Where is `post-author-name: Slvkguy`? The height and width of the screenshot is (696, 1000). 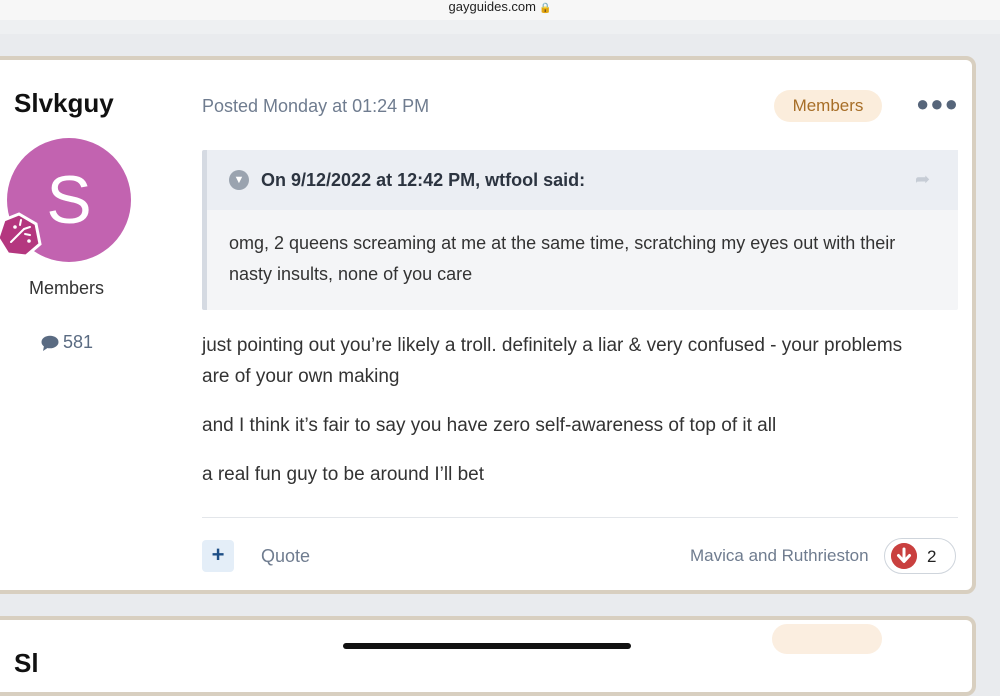 post-author-name: Slvkguy is located at coordinates (64, 103).